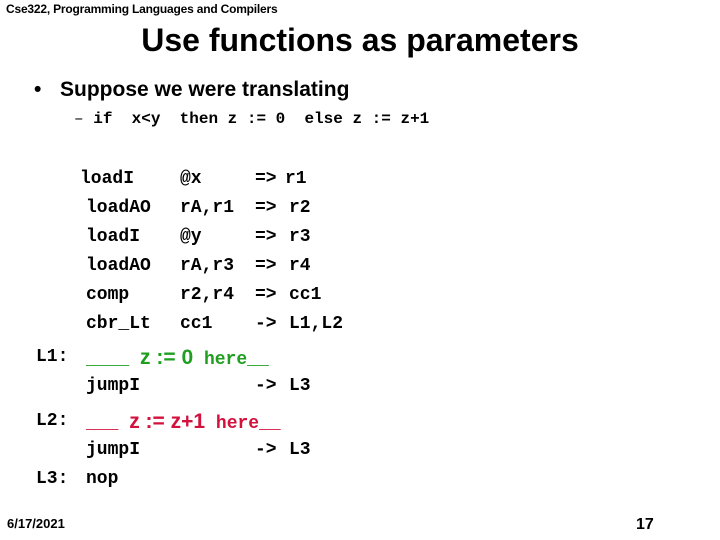 The height and width of the screenshot is (540, 720). I want to click on label-l3: L3:, so click(52, 479).